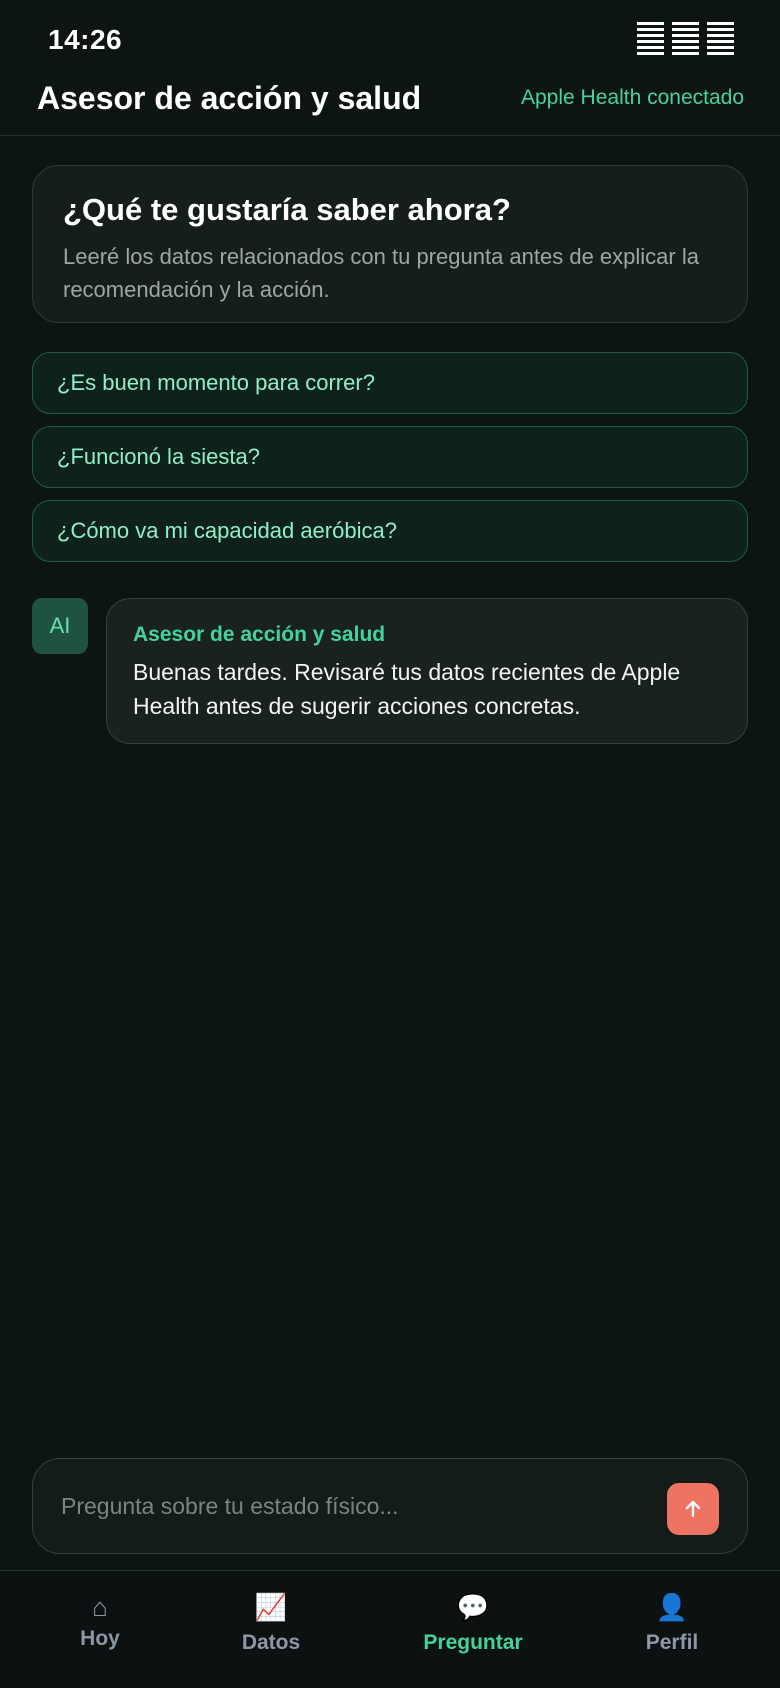 This screenshot has height=1688, width=780. What do you see at coordinates (100, 1607) in the screenshot?
I see `home-icon: ⌂` at bounding box center [100, 1607].